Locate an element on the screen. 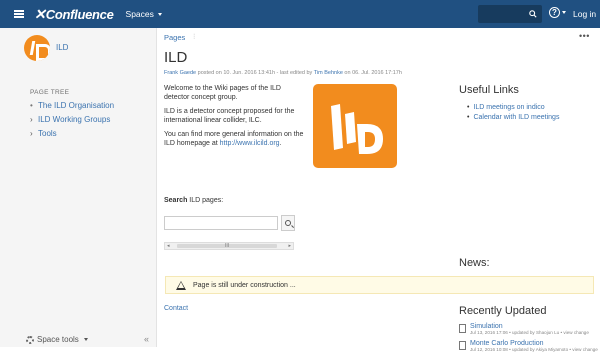 The image size is (600, 357). useful-links-heading: Useful Links is located at coordinates (489, 90).